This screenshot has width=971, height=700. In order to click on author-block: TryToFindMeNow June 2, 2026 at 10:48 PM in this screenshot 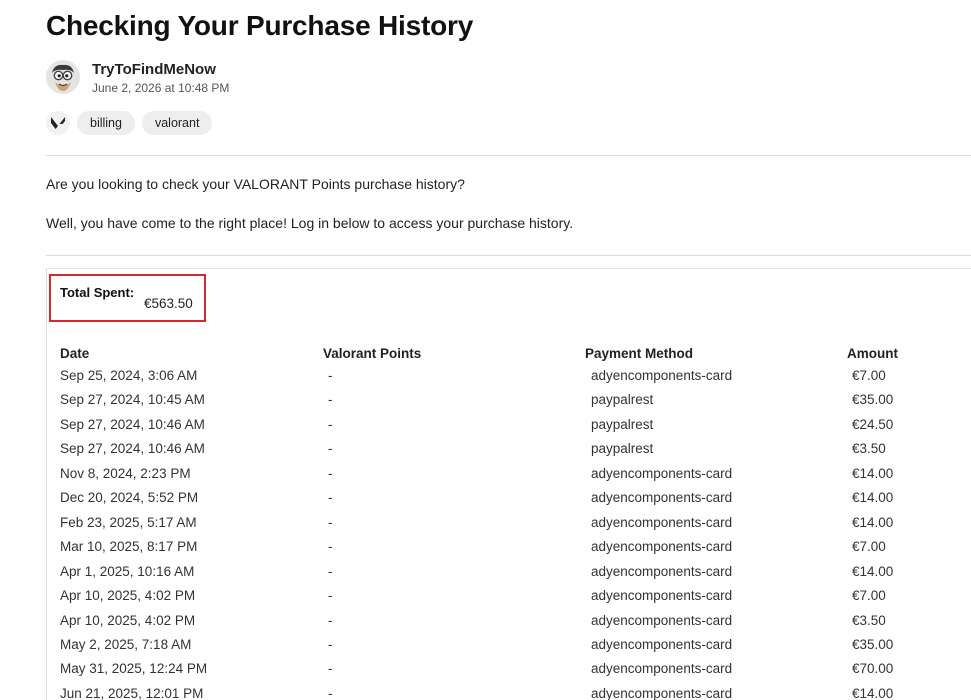, I will do `click(137, 78)`.